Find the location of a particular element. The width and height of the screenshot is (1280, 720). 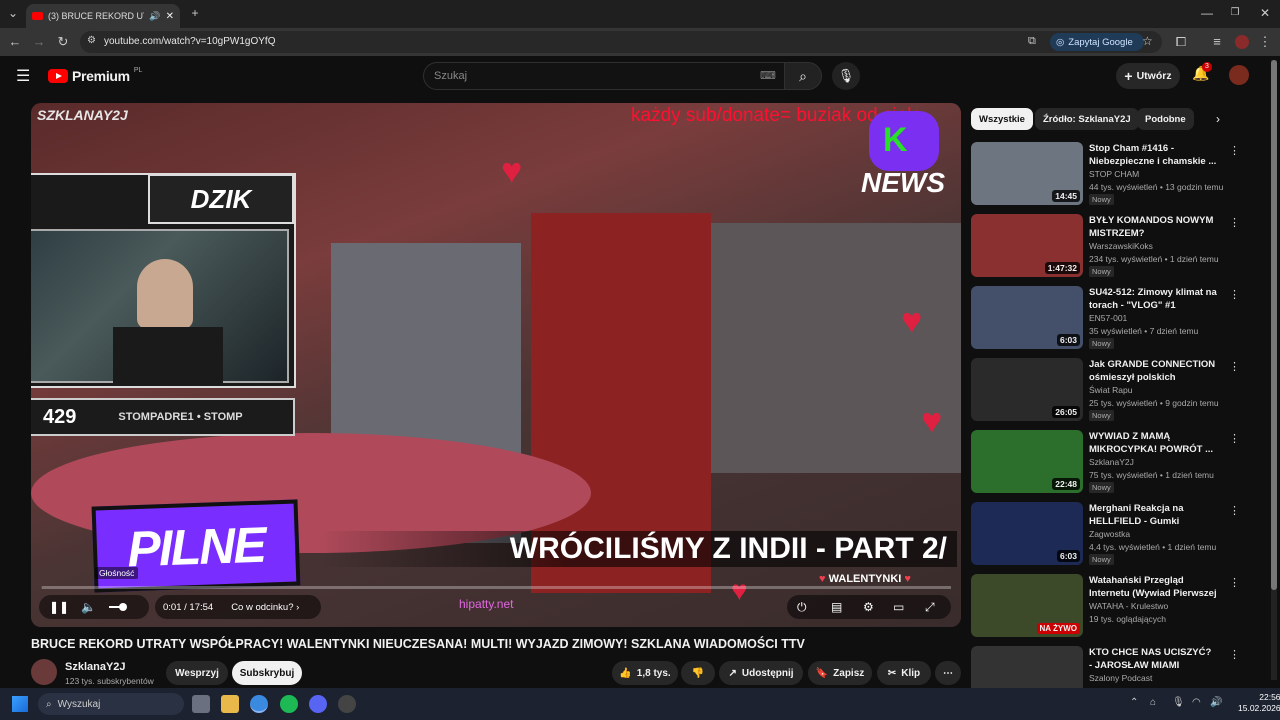

minimize-icon: — is located at coordinates (1207, 13).